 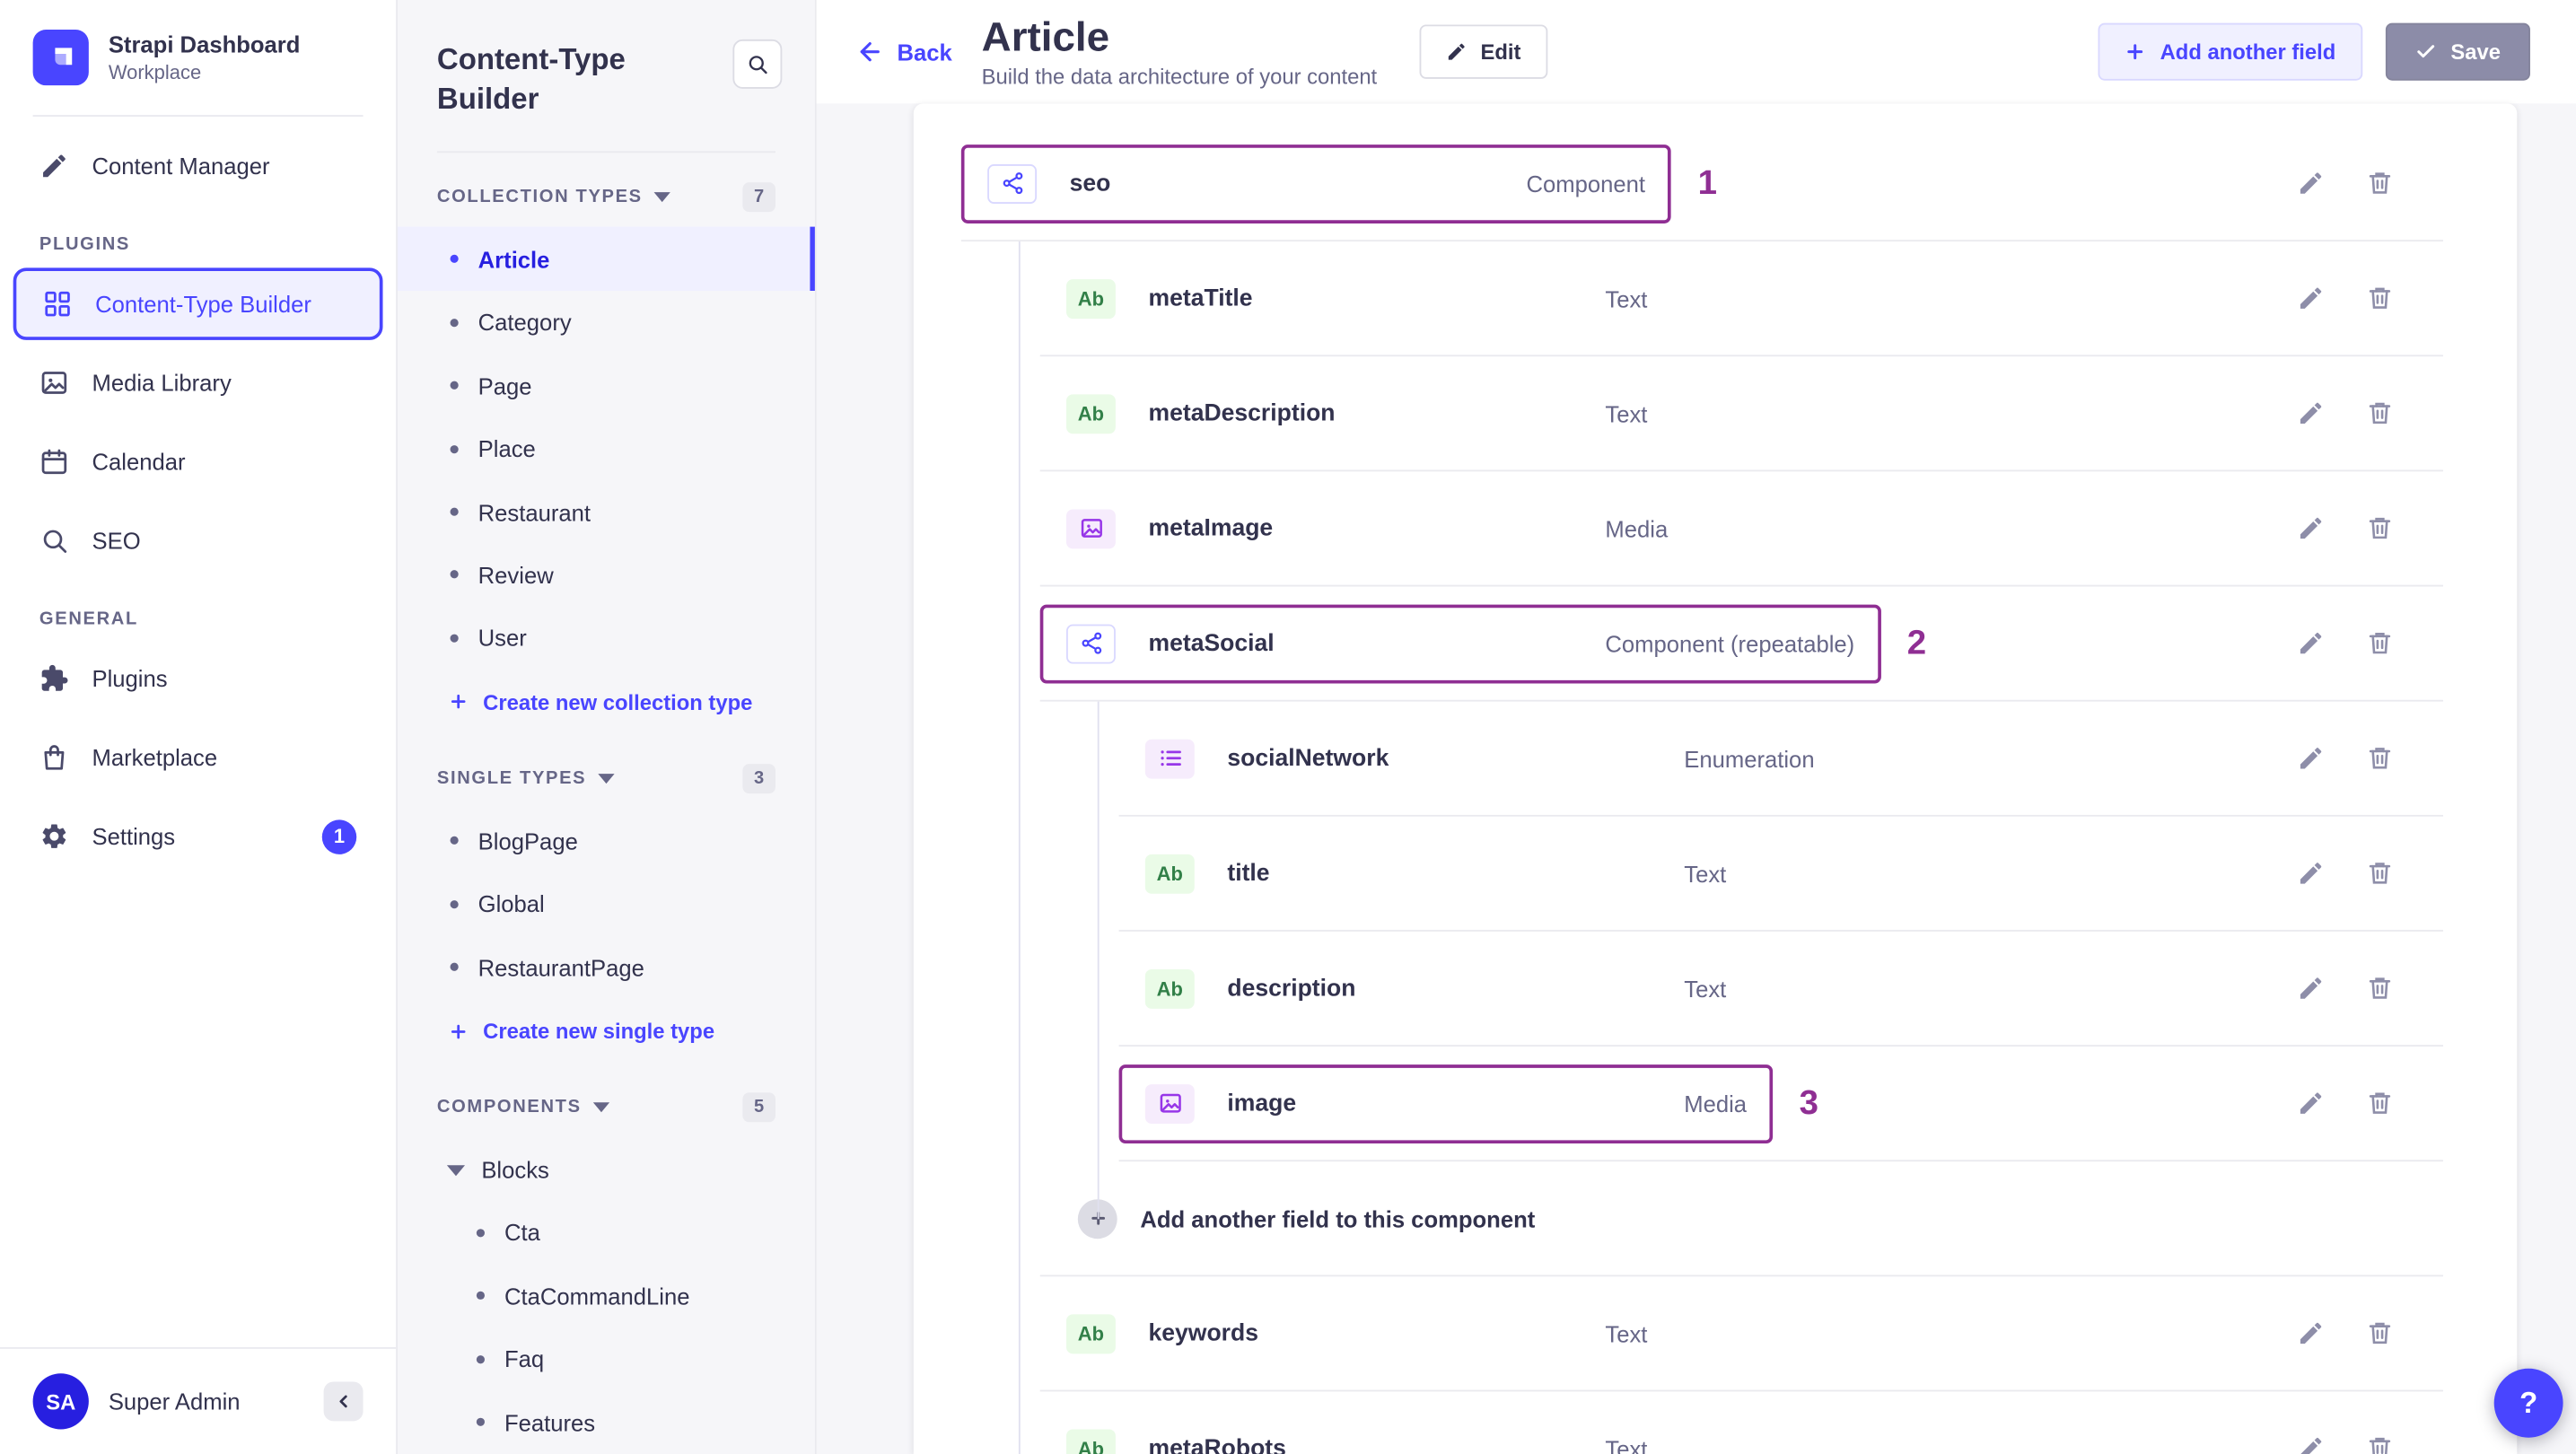 I want to click on field-row-metarobots: Ab metaRobots Text, so click(x=1357, y=1431).